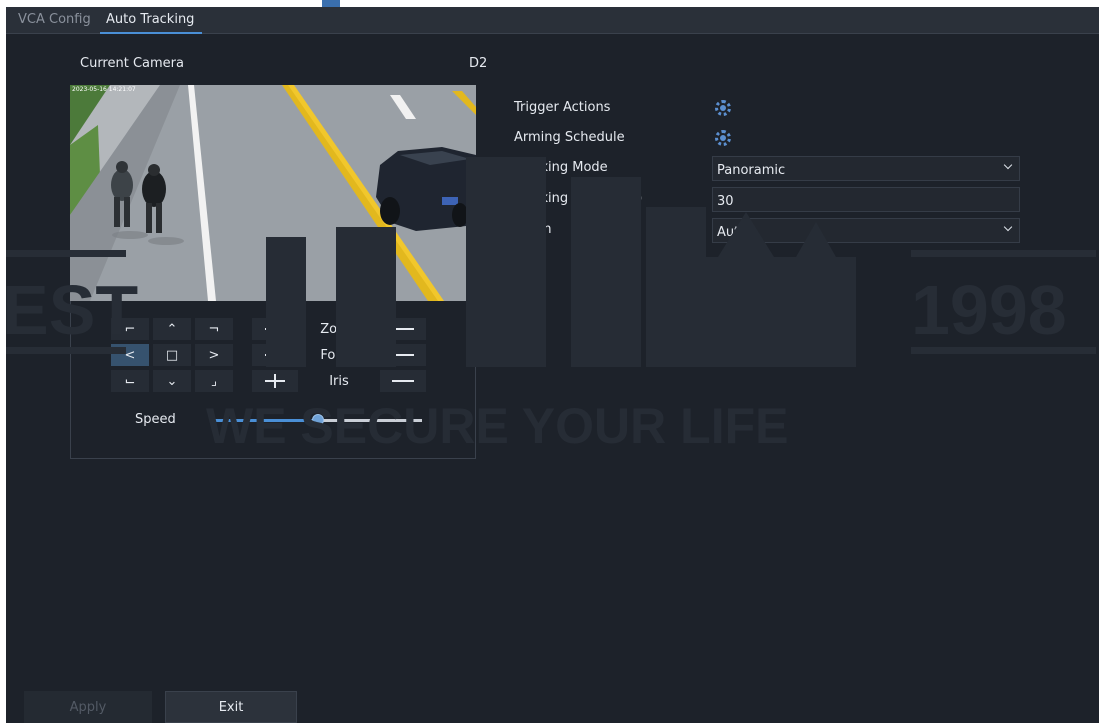  Describe the element at coordinates (732, 232) in the screenshot. I see `zoom-mode-value: Auto` at that location.